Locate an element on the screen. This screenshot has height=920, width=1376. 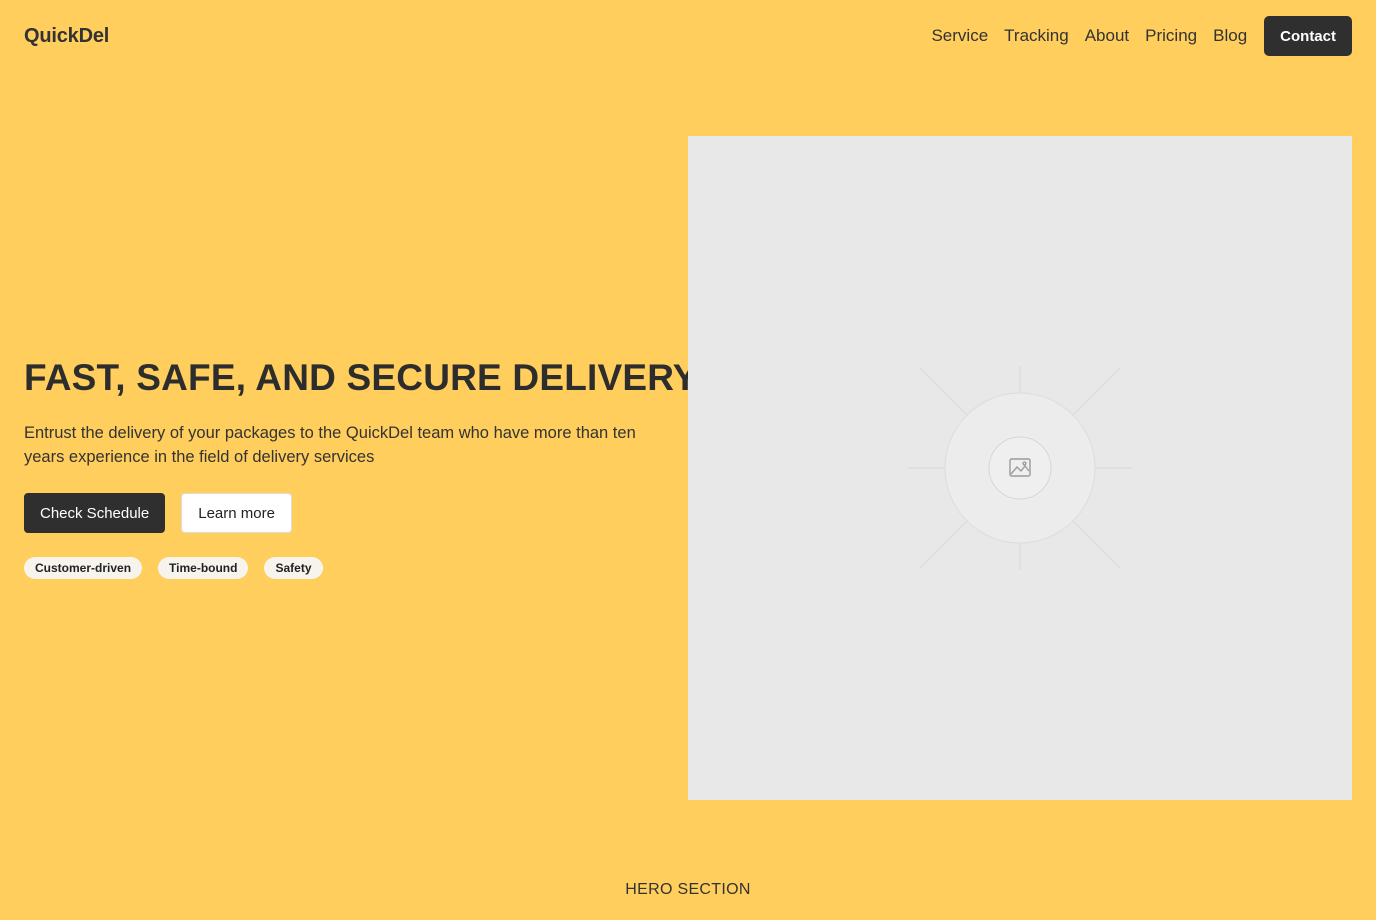
image-placeholder-icon is located at coordinates (1020, 468).